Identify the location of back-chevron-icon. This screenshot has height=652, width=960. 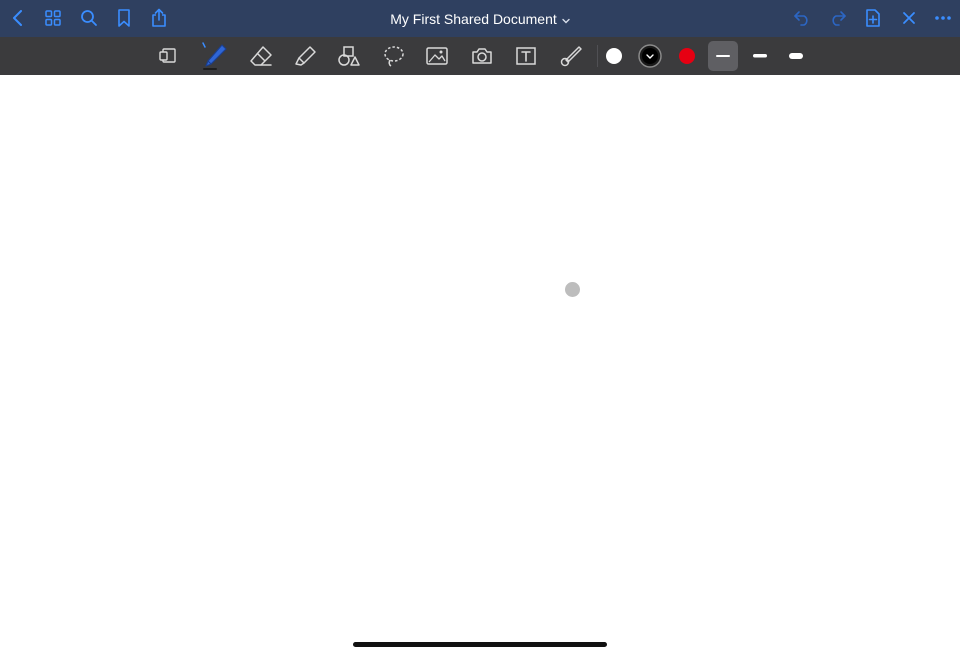
(17, 18).